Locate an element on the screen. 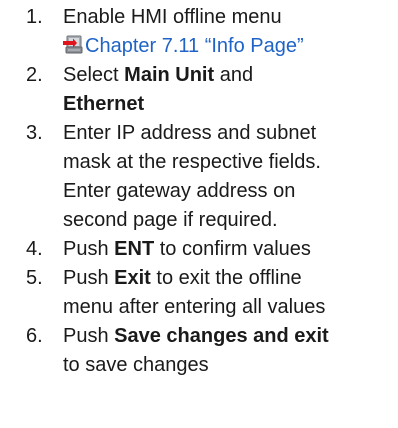 The width and height of the screenshot is (398, 428). step-6-line-1: Push Save changes and exit is located at coordinates (228, 336).